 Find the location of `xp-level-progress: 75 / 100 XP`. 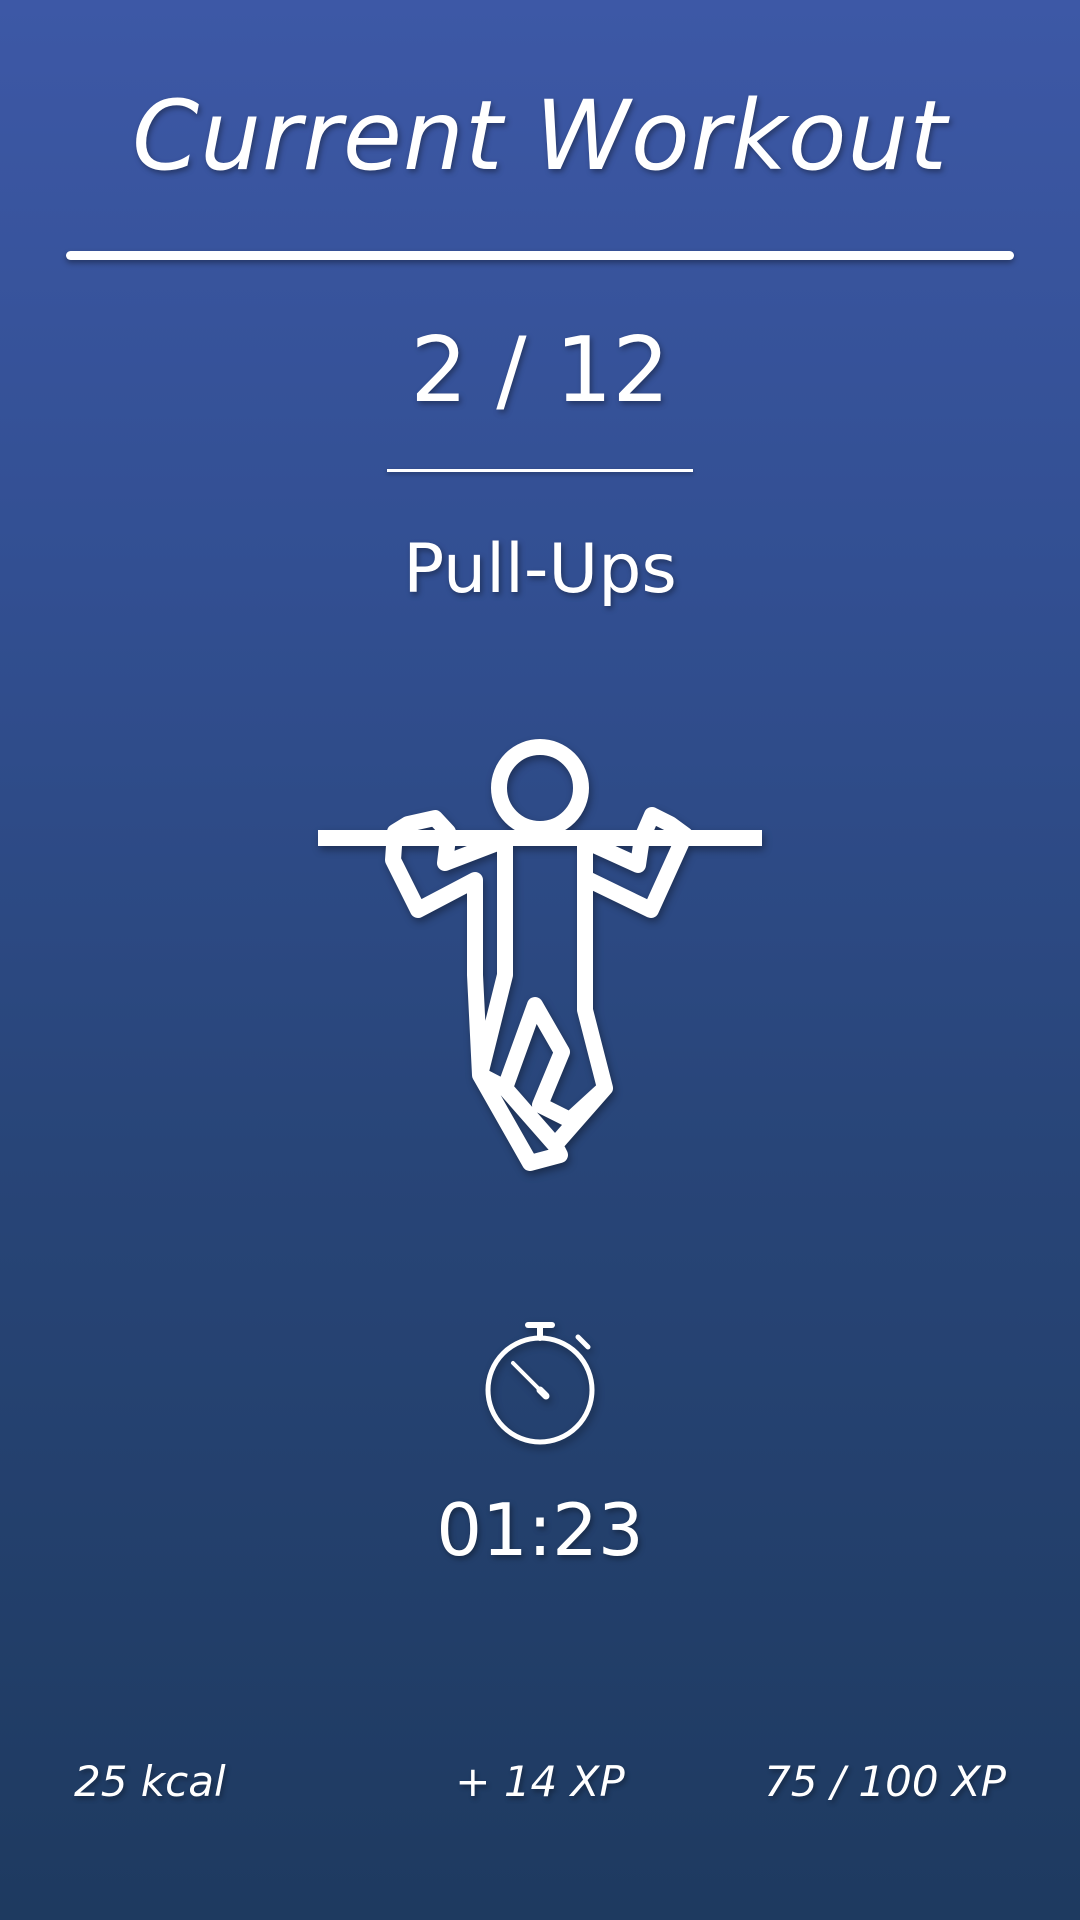

xp-level-progress: 75 / 100 XP is located at coordinates (885, 1781).